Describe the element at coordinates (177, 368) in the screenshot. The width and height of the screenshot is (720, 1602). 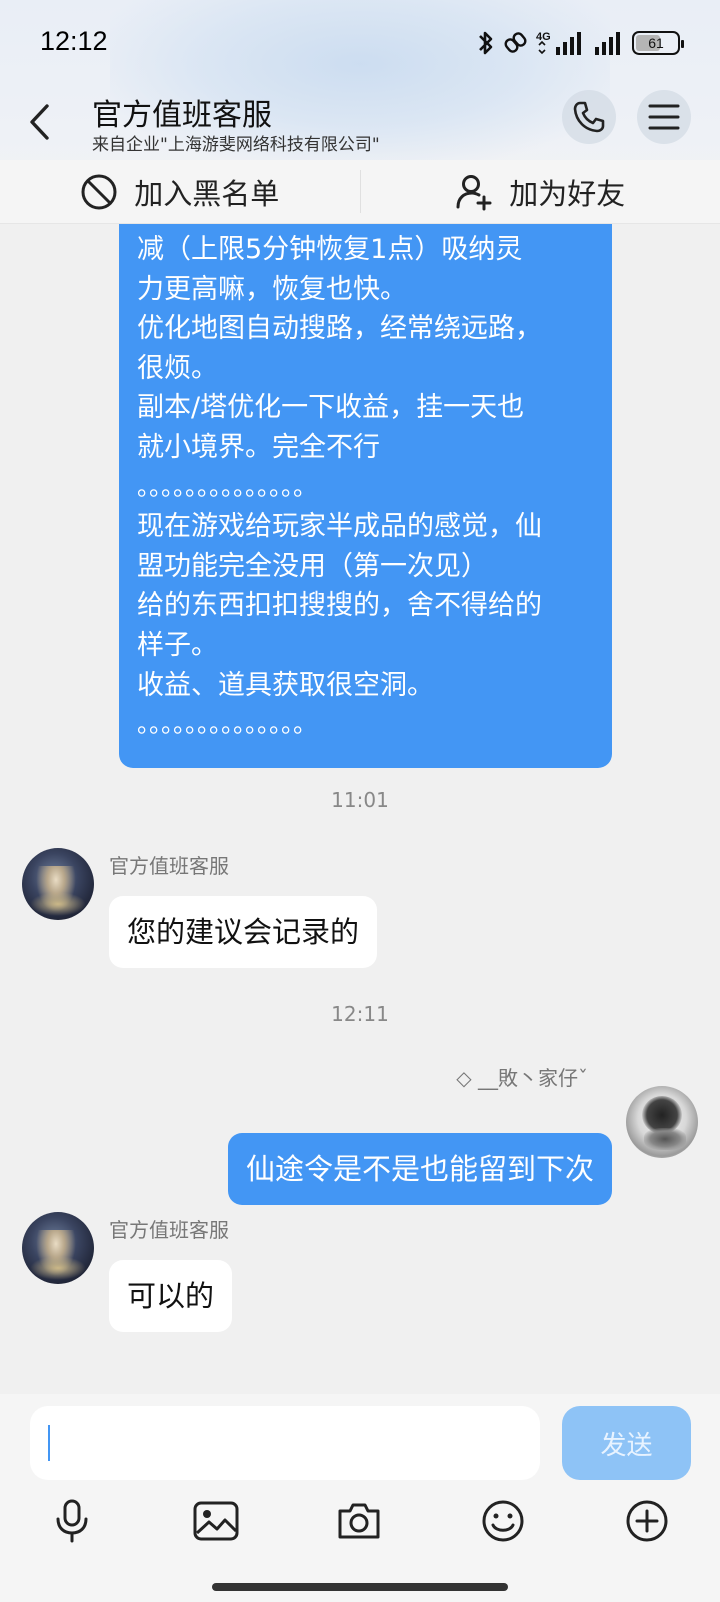
I see `message-line: 很烦。` at that location.